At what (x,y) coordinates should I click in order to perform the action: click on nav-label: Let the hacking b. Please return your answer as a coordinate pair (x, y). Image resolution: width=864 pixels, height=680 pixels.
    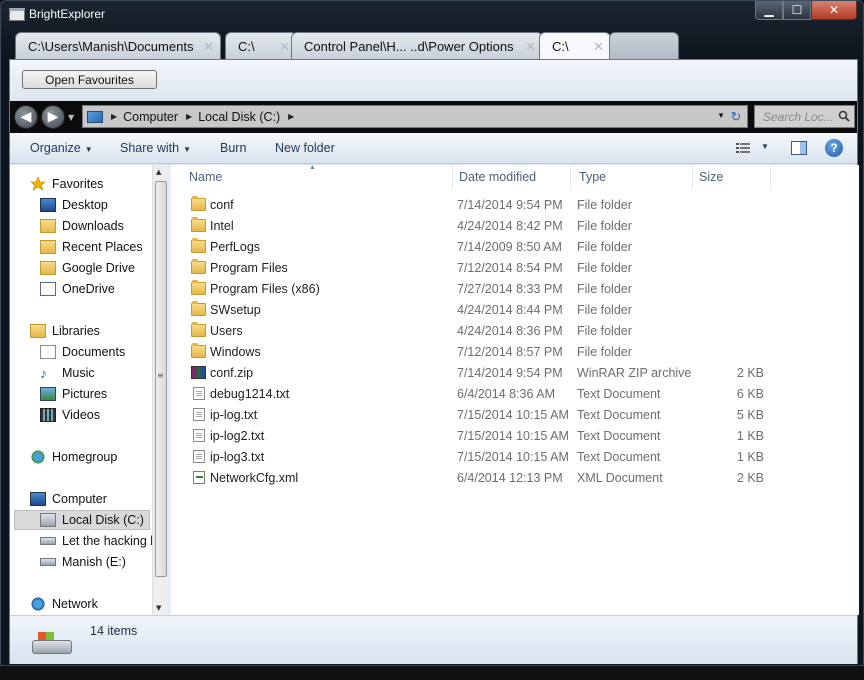
    Looking at the image, I should click on (110, 541).